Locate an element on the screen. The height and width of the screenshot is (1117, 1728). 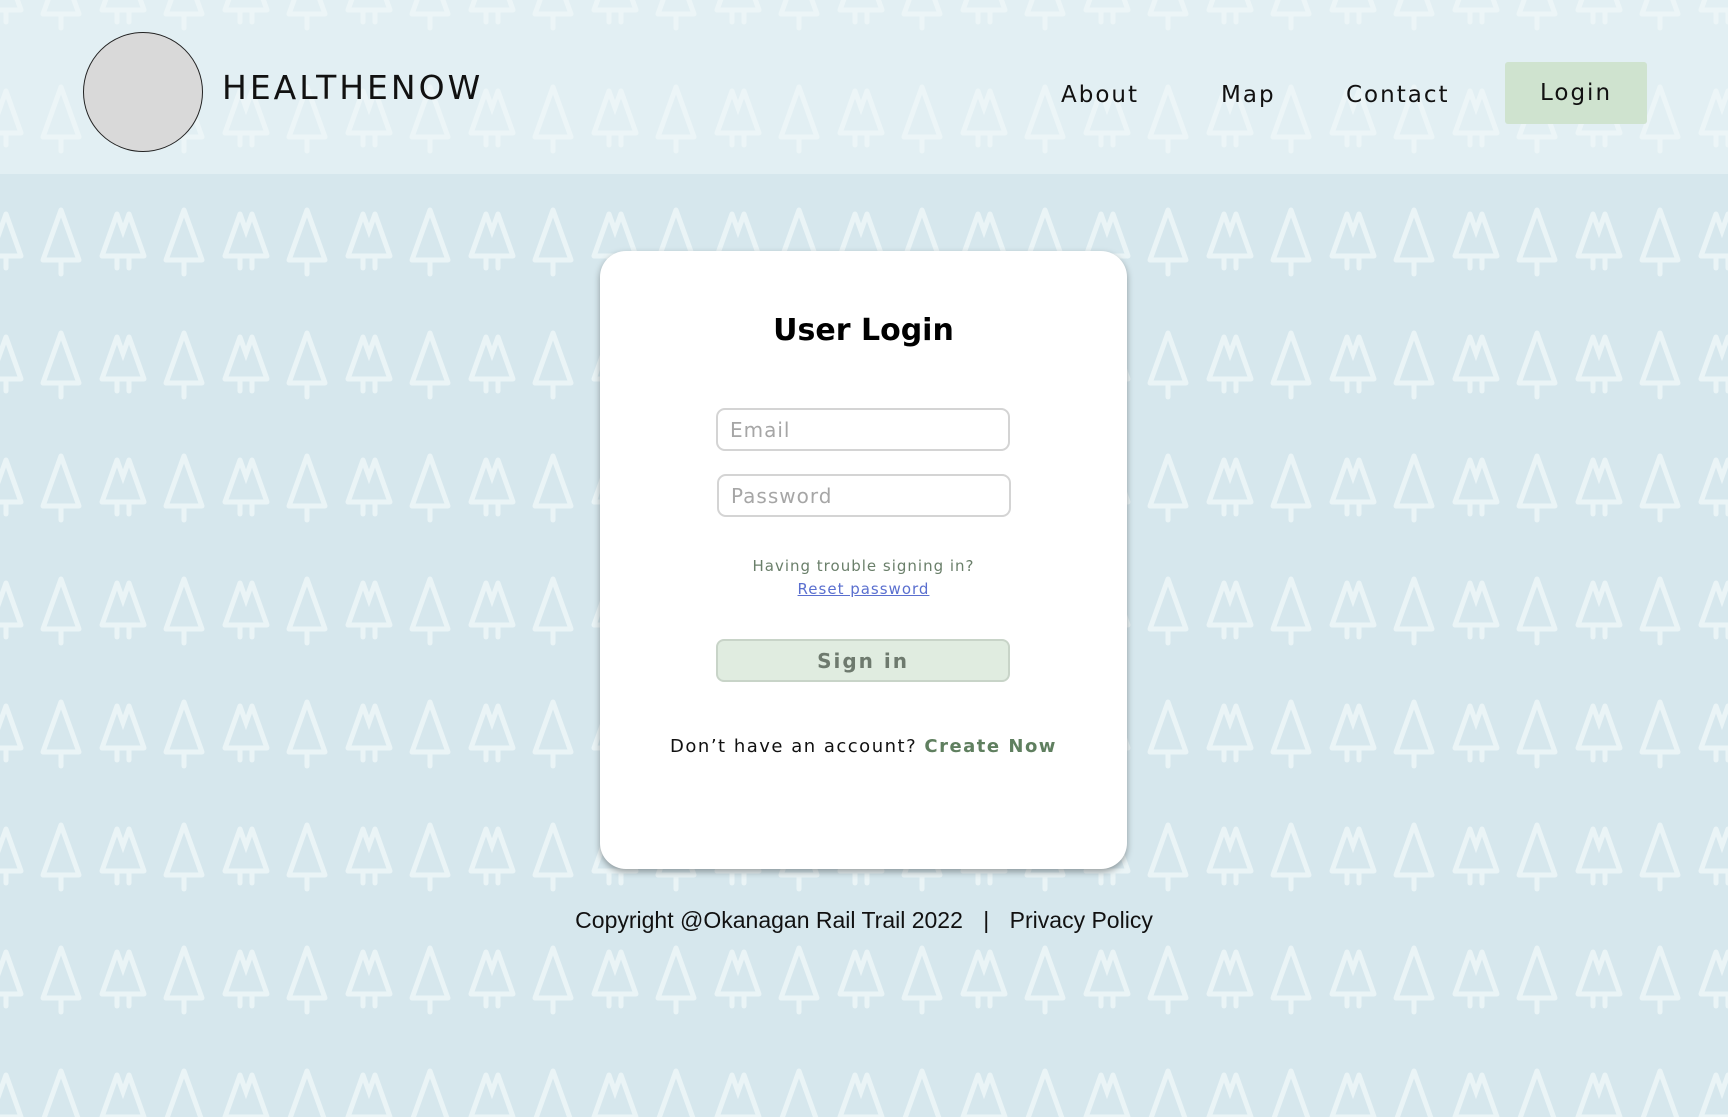
reset-password-link: Reset password is located at coordinates (864, 589).